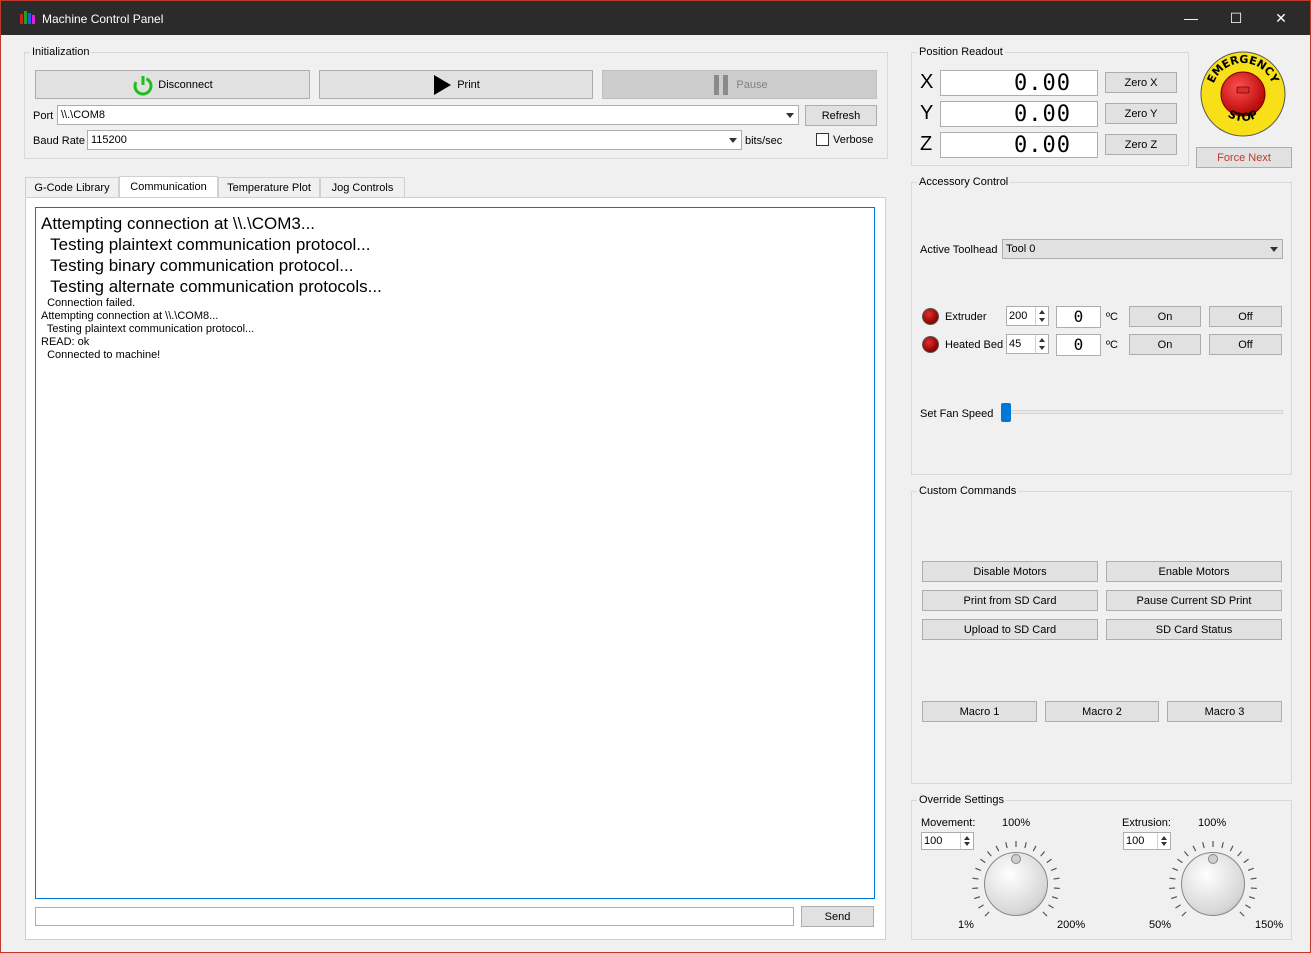 This screenshot has width=1311, height=953. I want to click on baud-unit-label: bits/sec, so click(764, 141).